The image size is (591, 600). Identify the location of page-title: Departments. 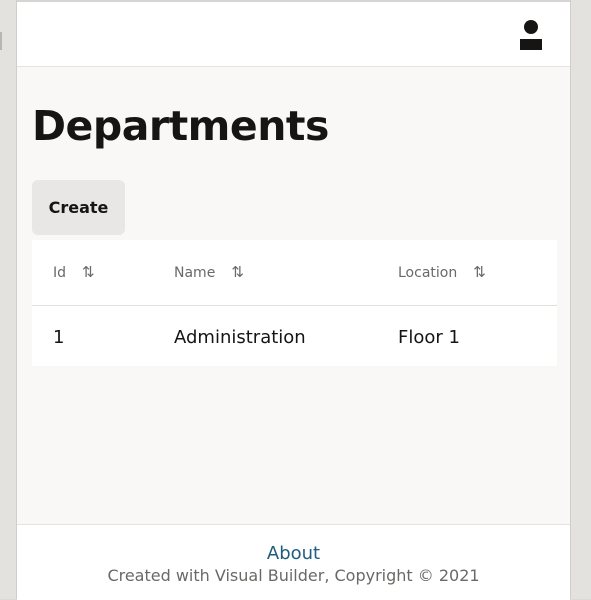
(180, 126).